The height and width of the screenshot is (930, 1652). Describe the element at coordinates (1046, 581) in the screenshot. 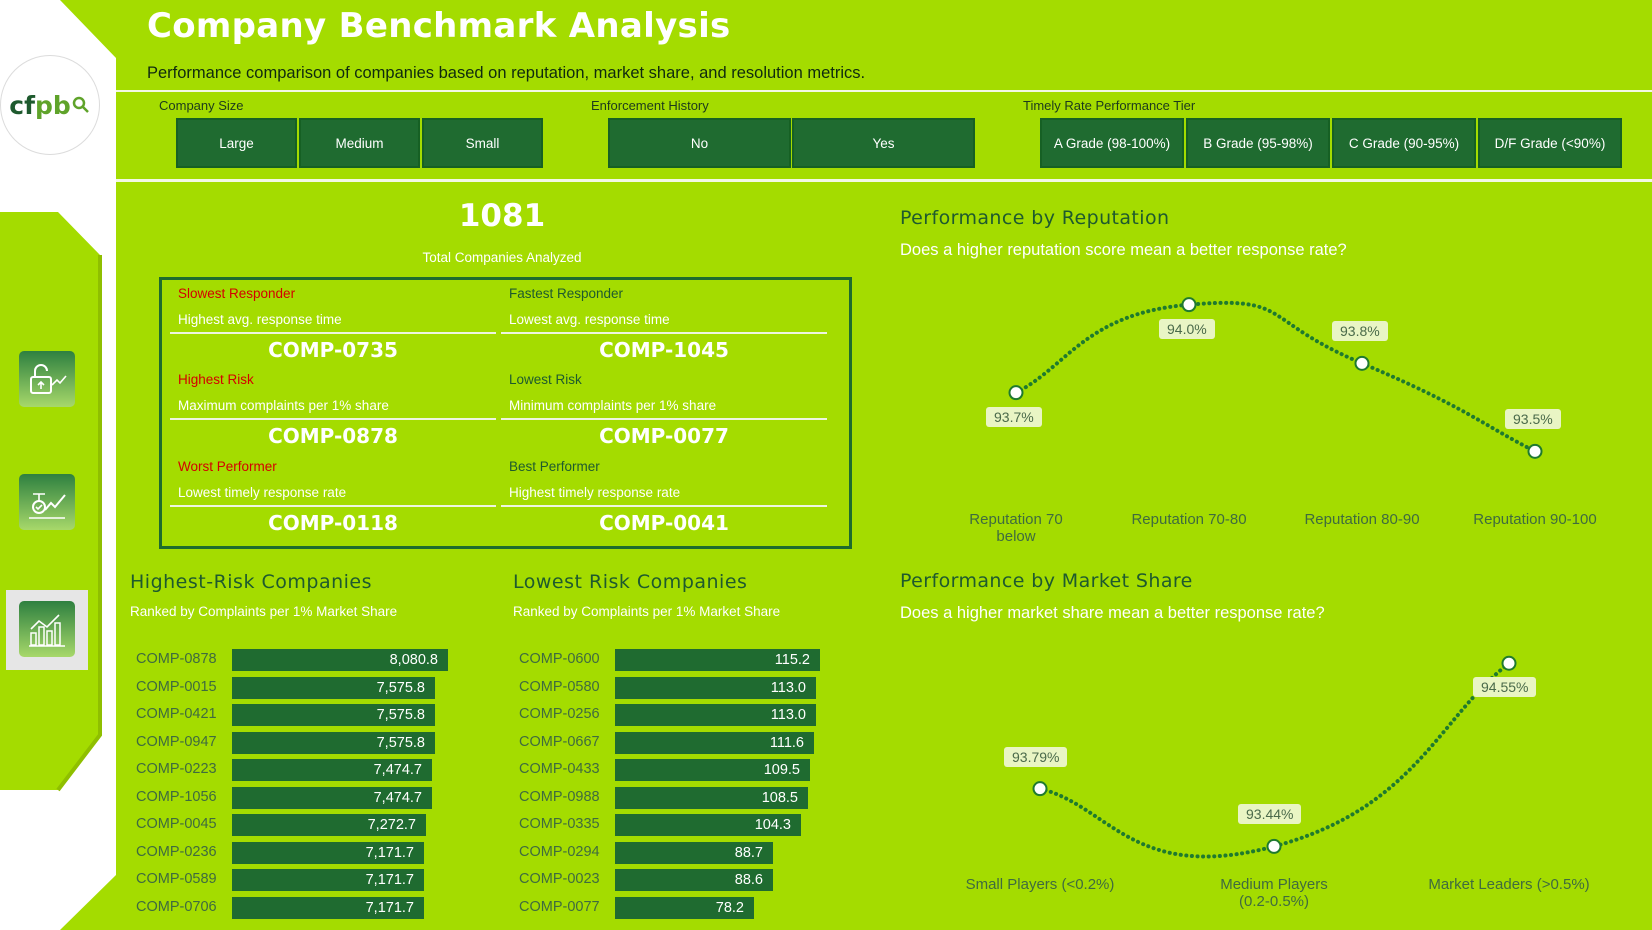

I see `market-share-chart-title: Performance by Market Share` at that location.